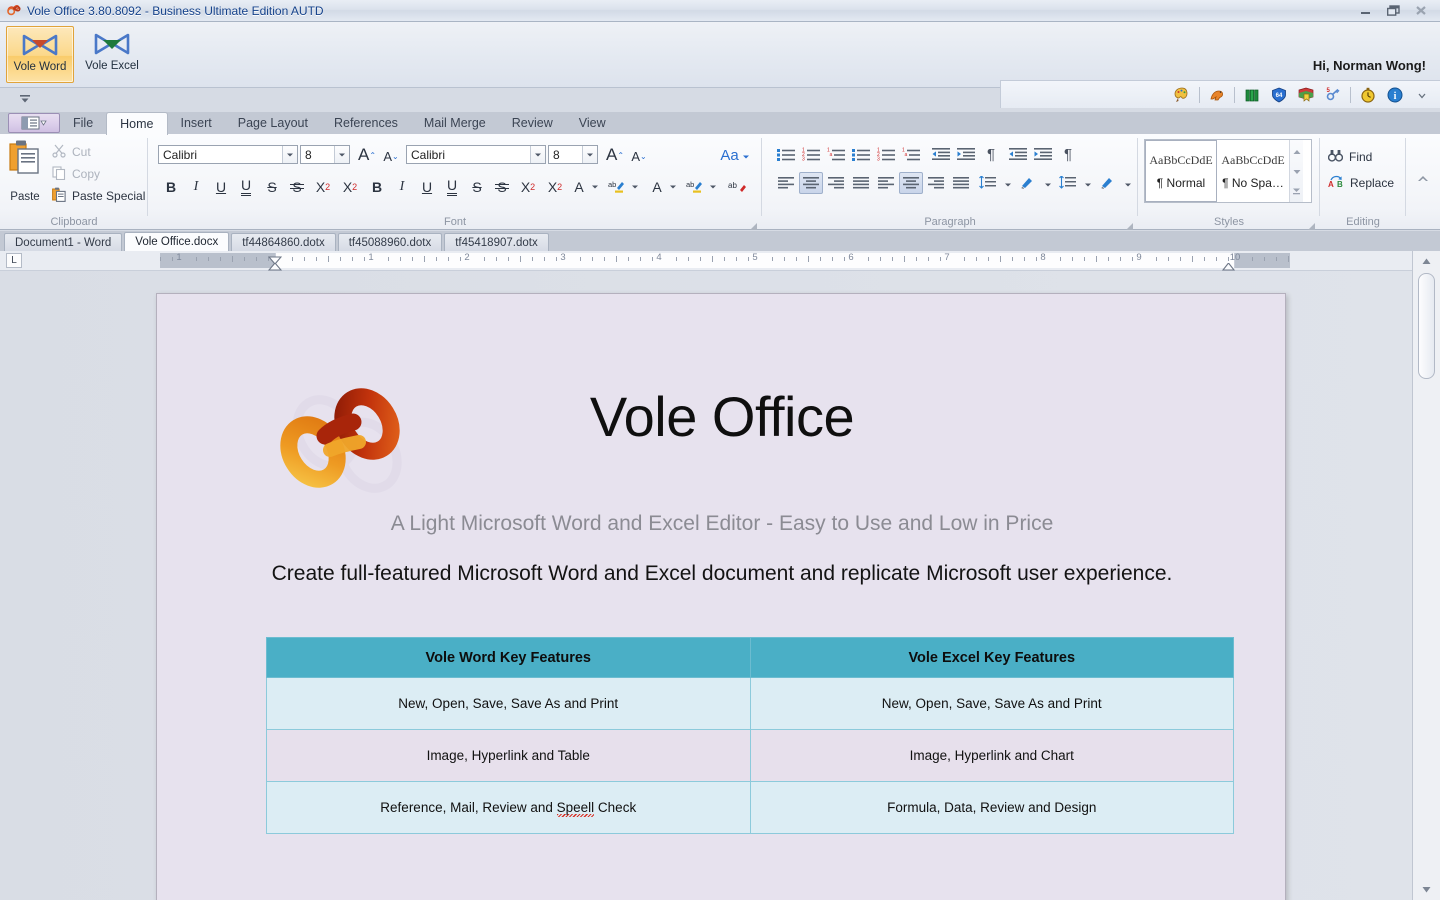  I want to click on key-icon: 5, so click(1333, 95).